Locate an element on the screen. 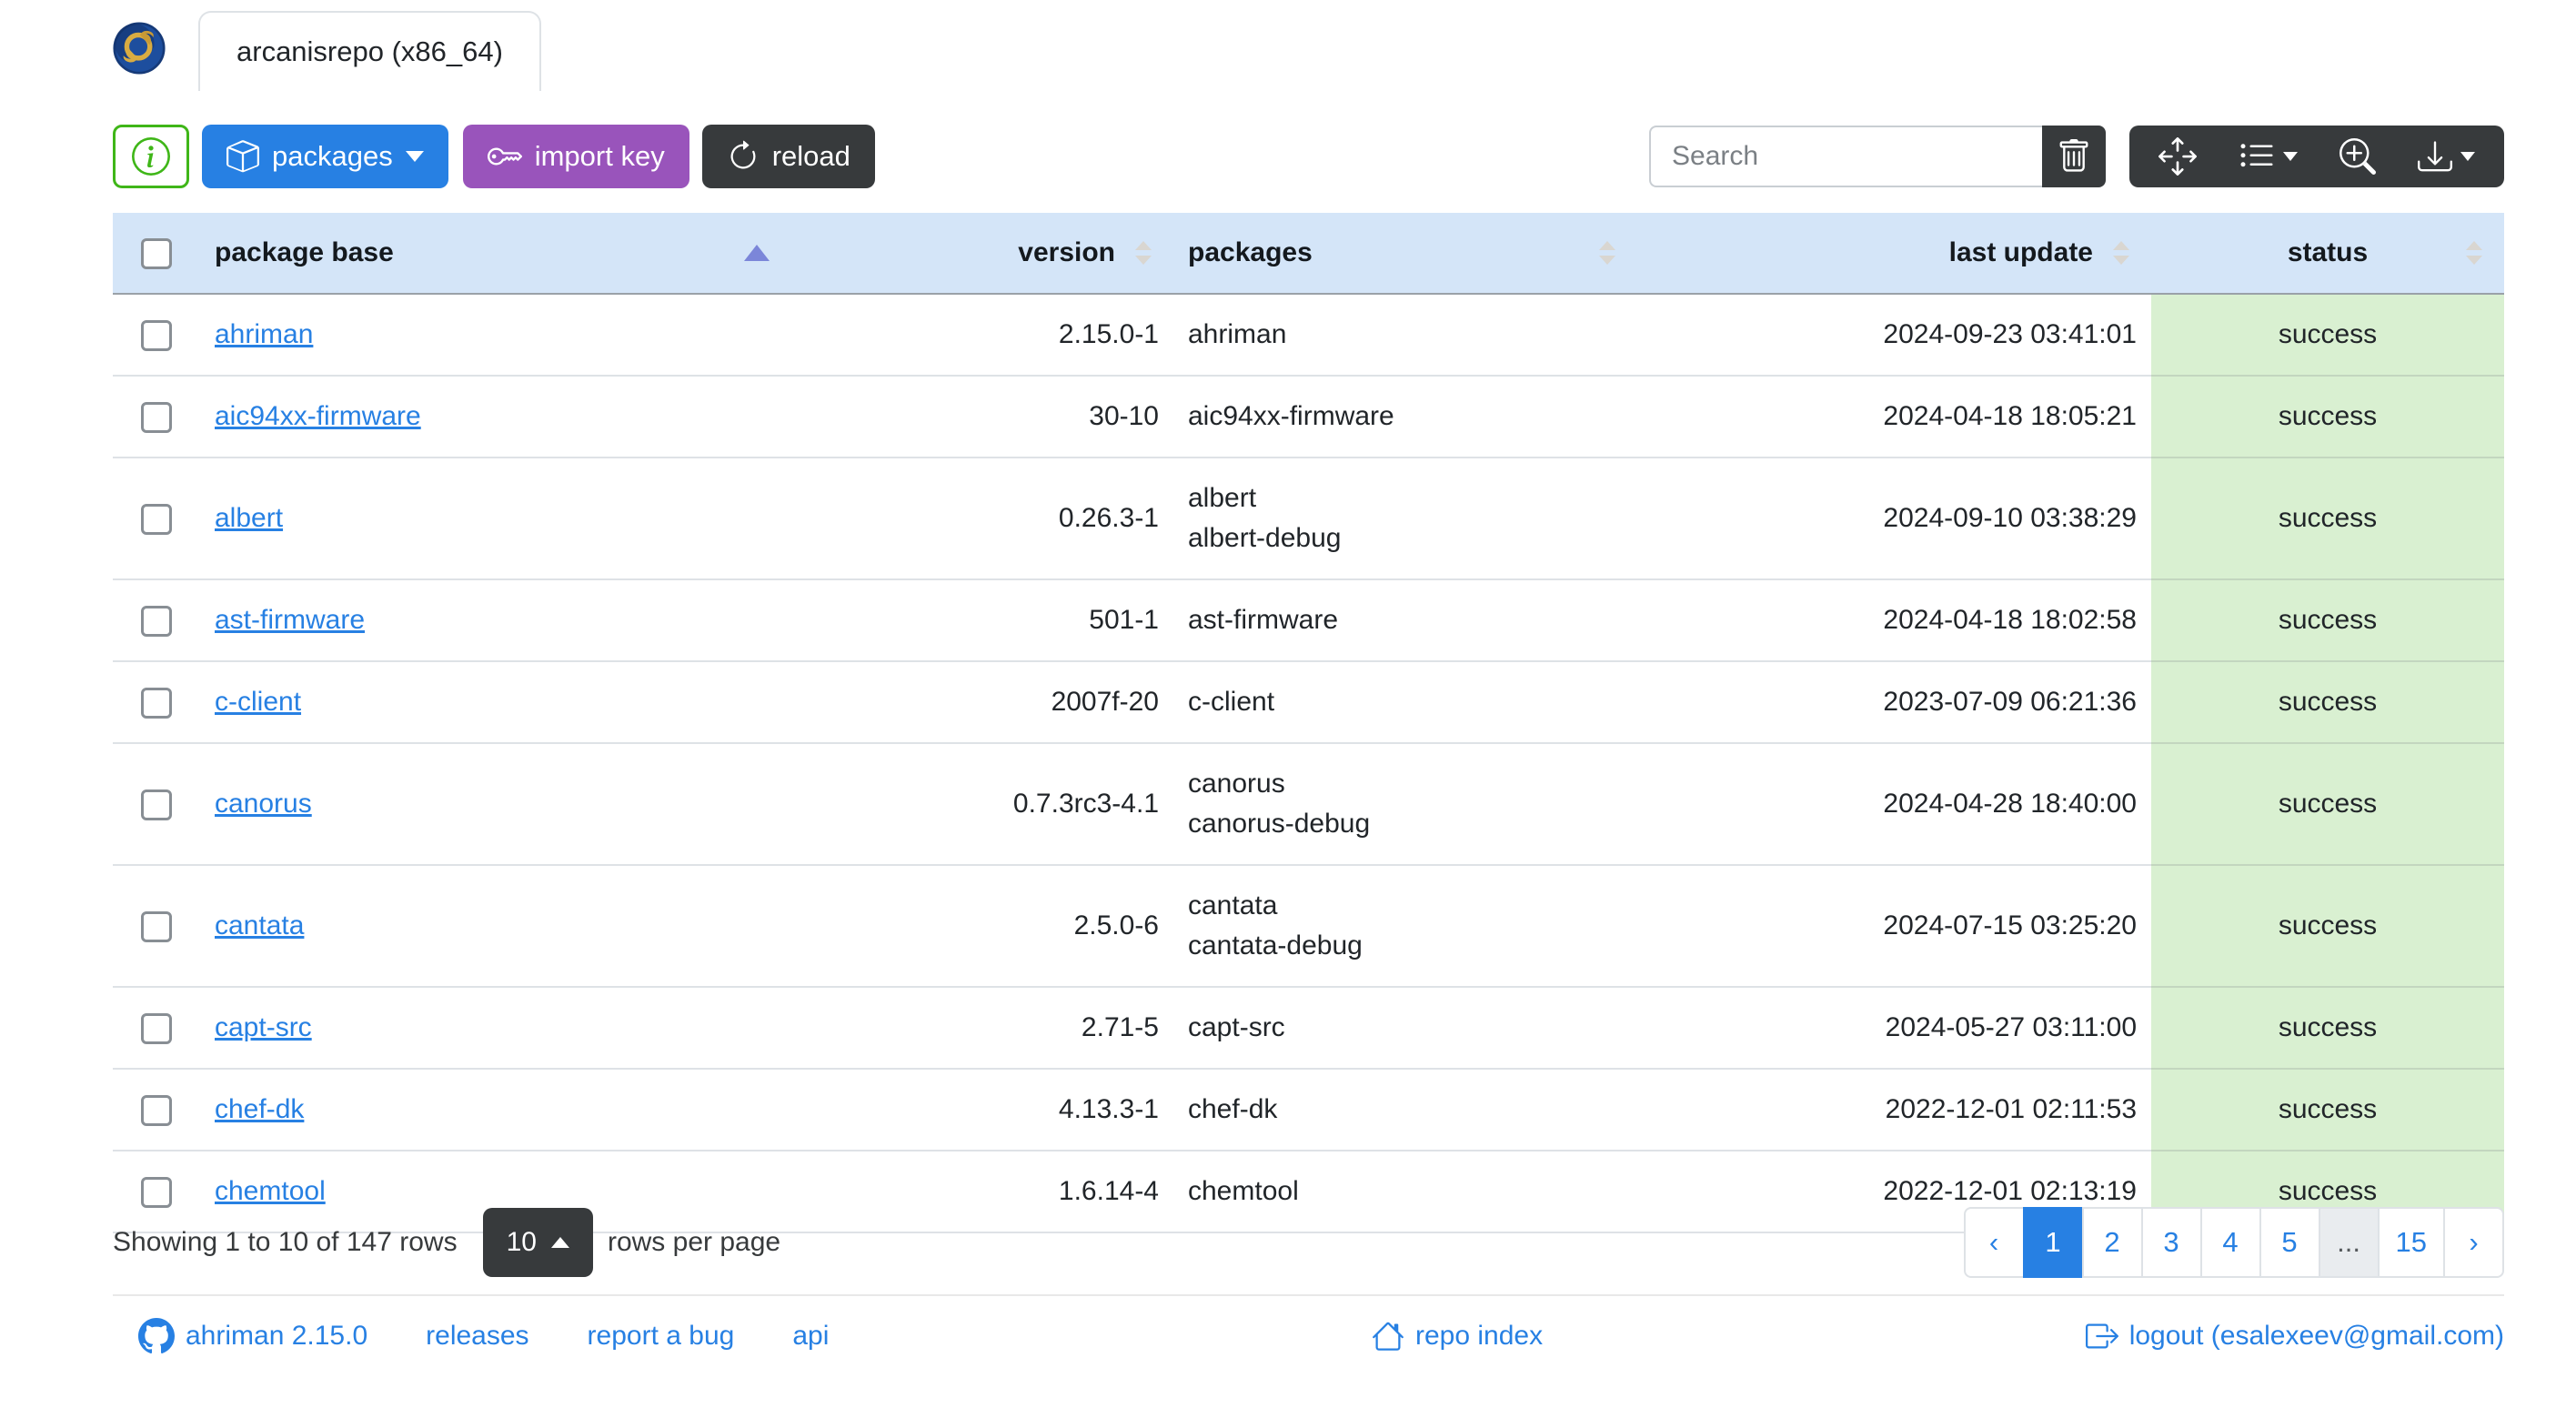 The image size is (2576, 1428). toggle-search-button is located at coordinates (2358, 156).